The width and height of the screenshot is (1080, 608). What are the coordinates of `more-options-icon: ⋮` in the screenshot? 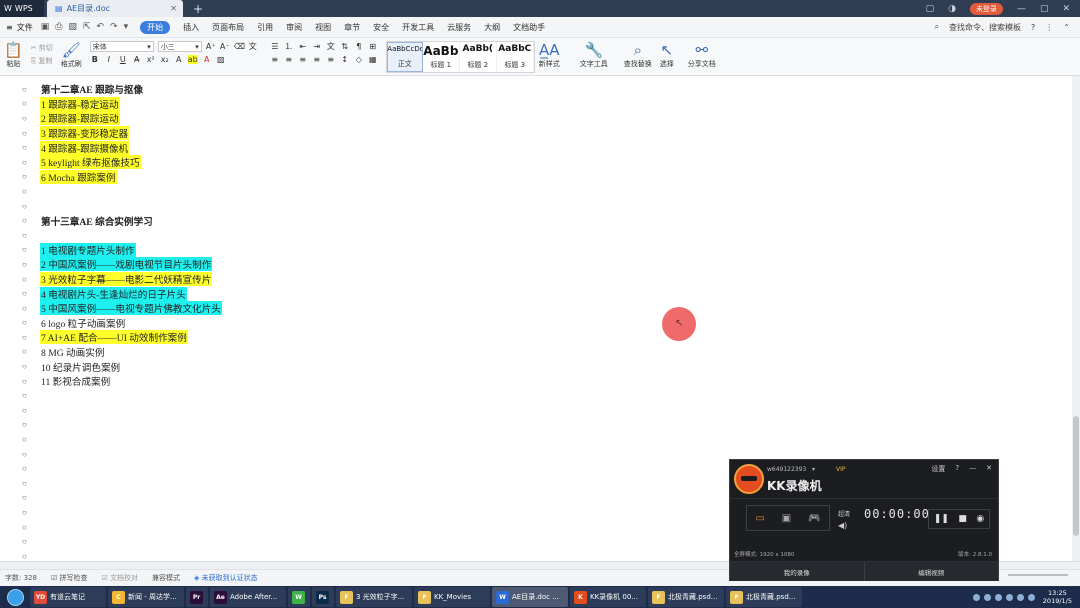 It's located at (1049, 27).